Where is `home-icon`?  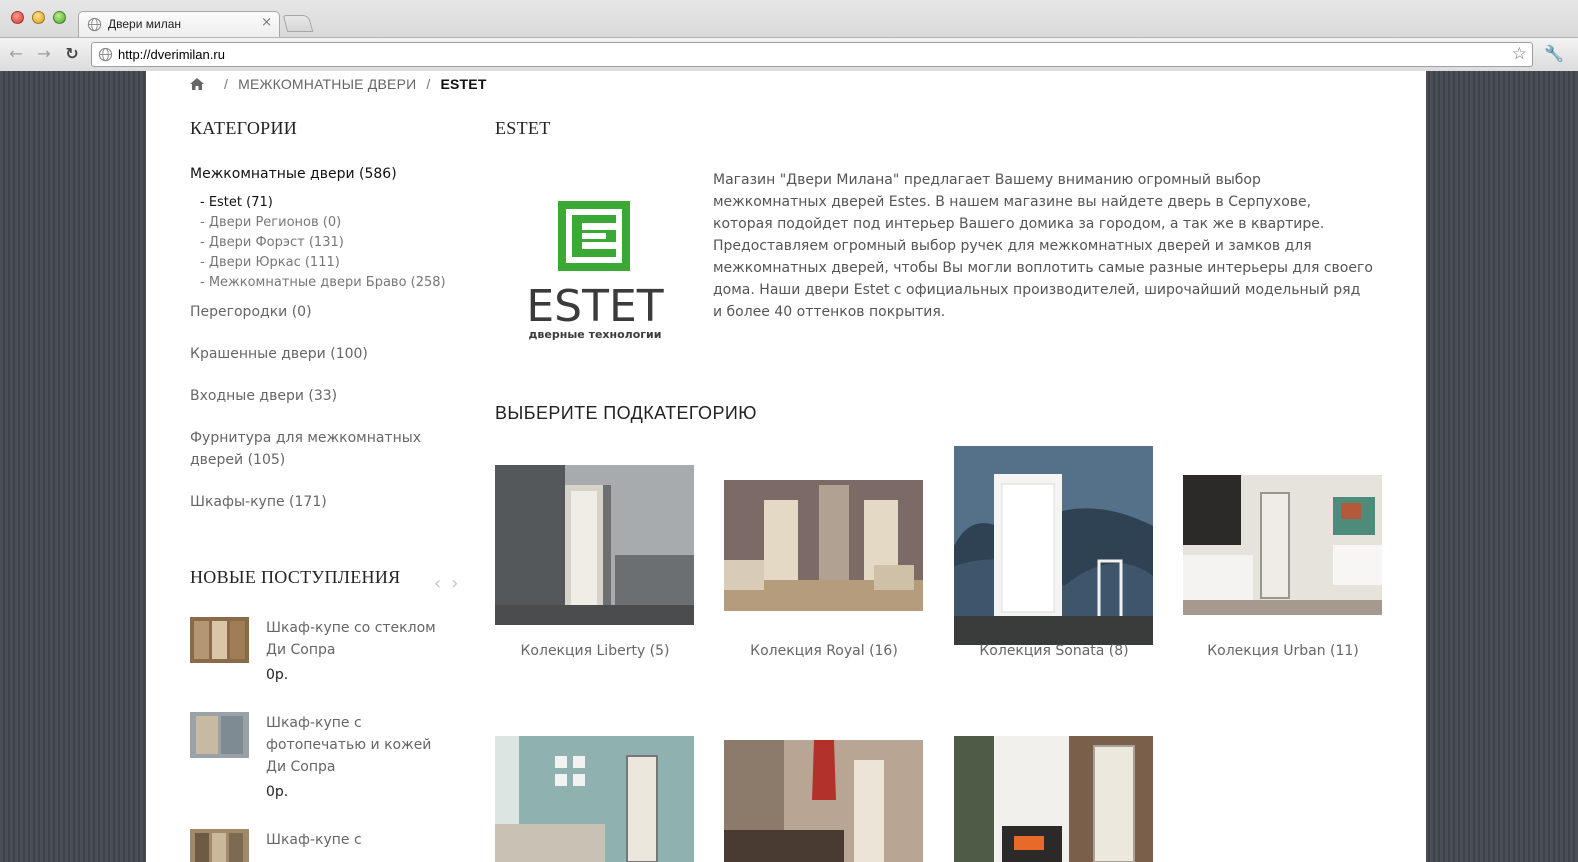
home-icon is located at coordinates (197, 84).